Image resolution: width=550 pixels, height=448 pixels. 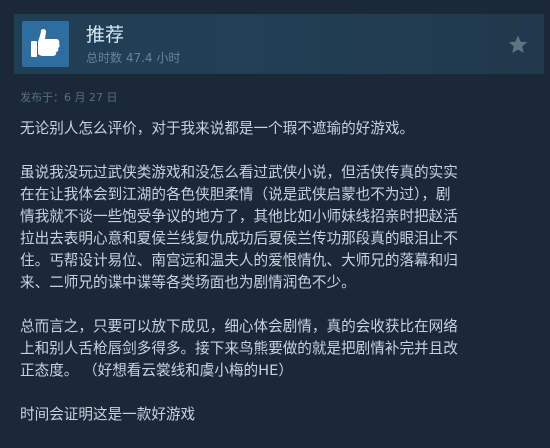 I want to click on review-paragraph: 无论别人怎么评价，对于我来说都是一个瑕不遮瑜的好游戏。, so click(x=280, y=129).